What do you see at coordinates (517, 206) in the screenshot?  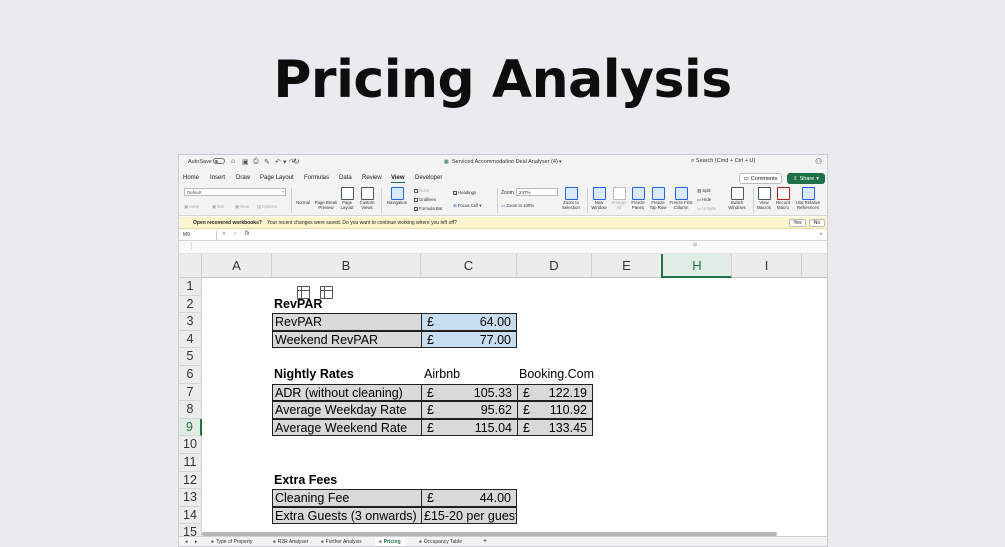 I see `zoom-100-button: ▭ Zoom to 100%` at bounding box center [517, 206].